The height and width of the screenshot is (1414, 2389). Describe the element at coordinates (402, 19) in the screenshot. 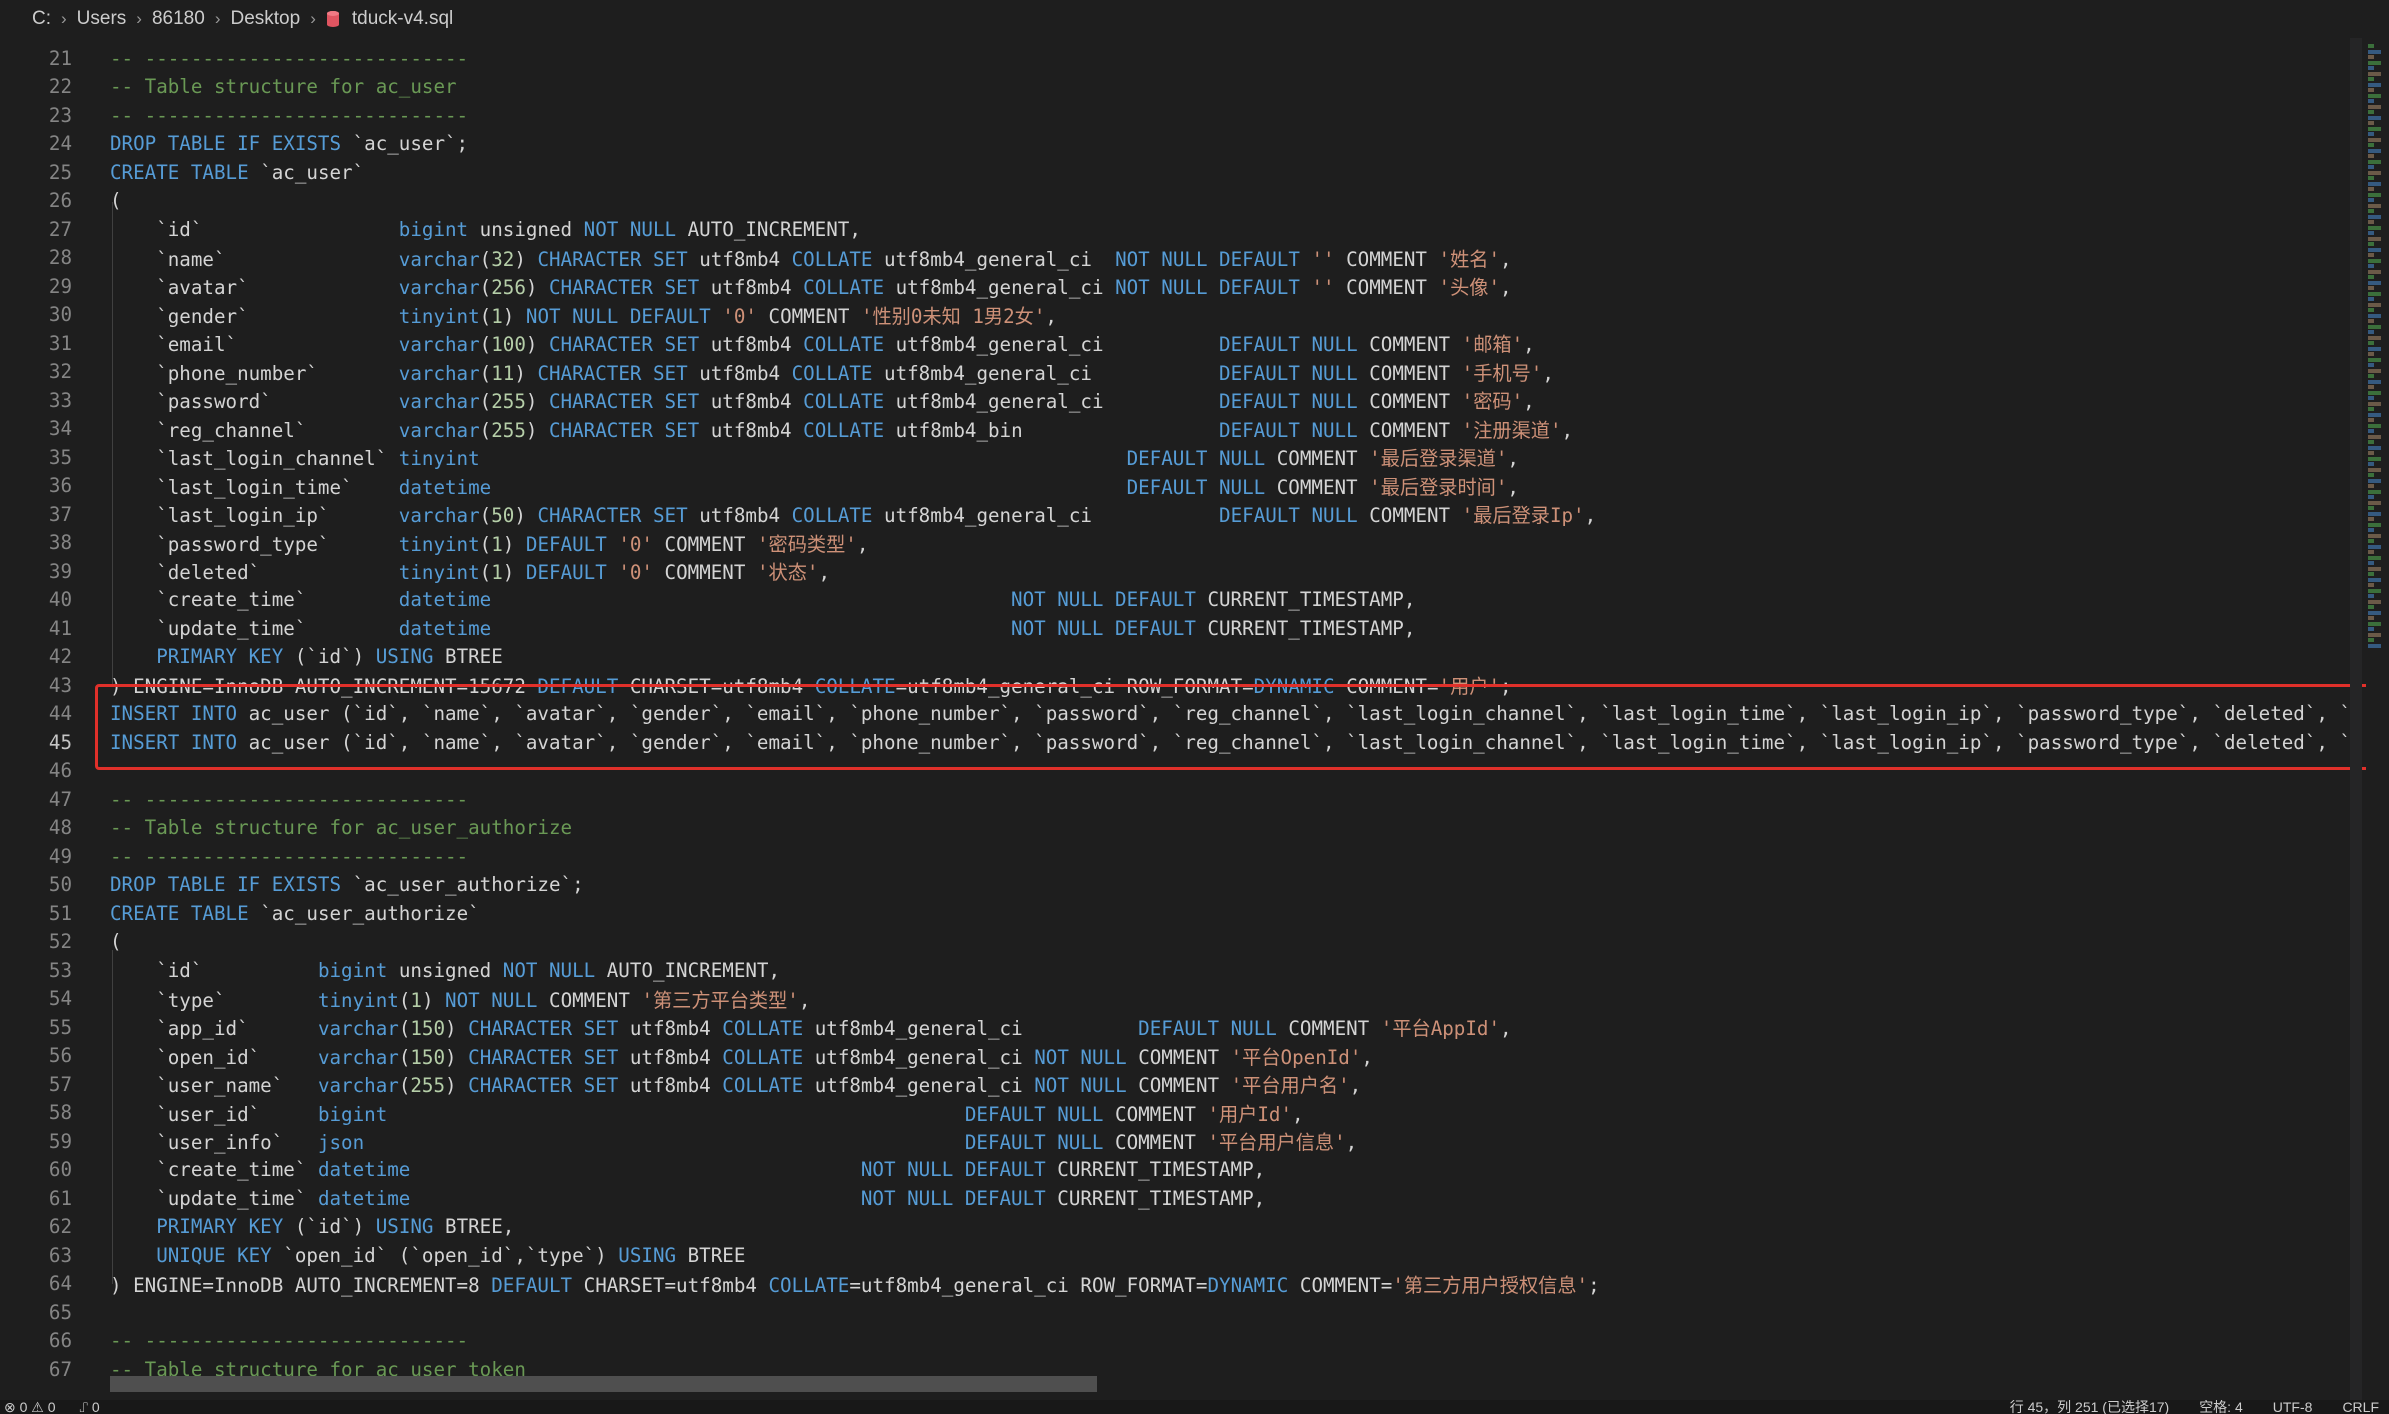

I see `breadcrumb-file: tduck-v4.sql` at that location.